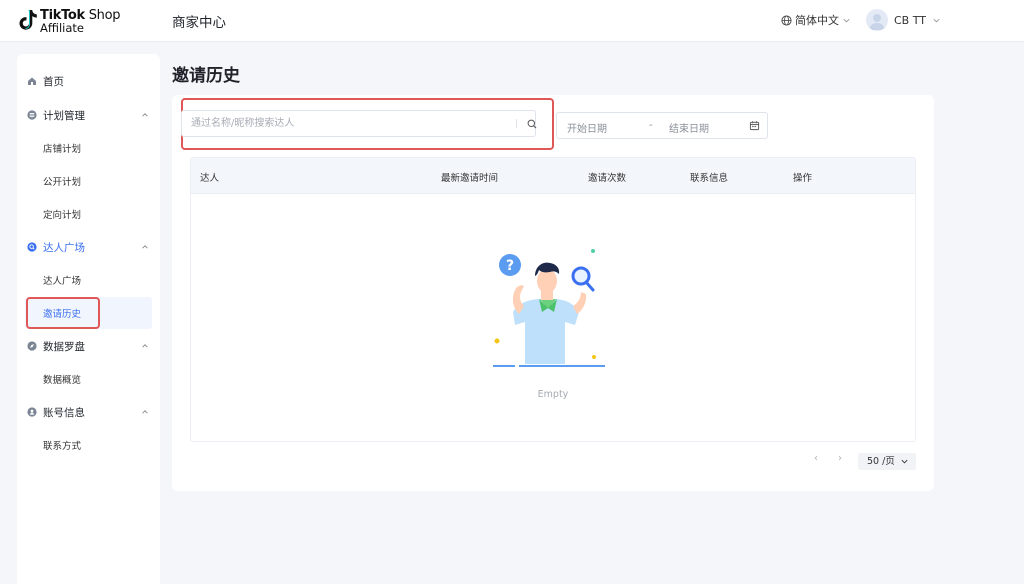  I want to click on top-header: TikTok Shop Affiliate 商家中心 简体中文 CB TT, so click(512, 21).